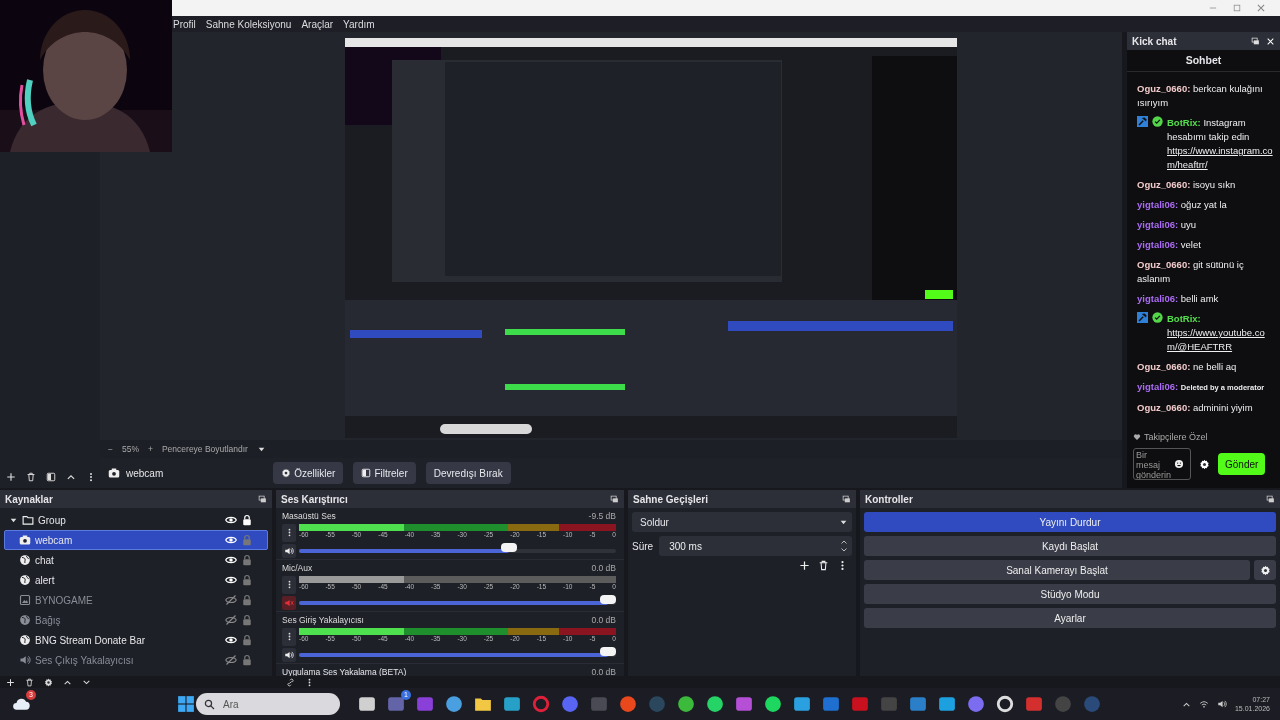 This screenshot has height=720, width=1280. Describe the element at coordinates (1176, 437) in the screenshot. I see `chat-mode: Takipçilere Özel` at that location.